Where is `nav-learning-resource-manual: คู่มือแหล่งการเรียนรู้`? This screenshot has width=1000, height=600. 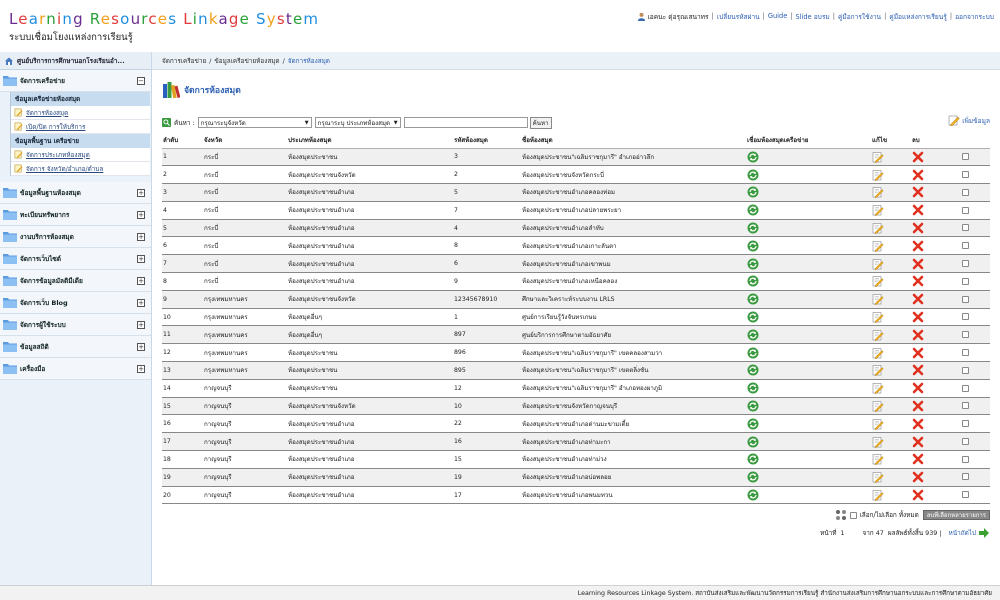
nav-learning-resource-manual: คู่มือแหล่งการเรียนรู้ is located at coordinates (918, 16).